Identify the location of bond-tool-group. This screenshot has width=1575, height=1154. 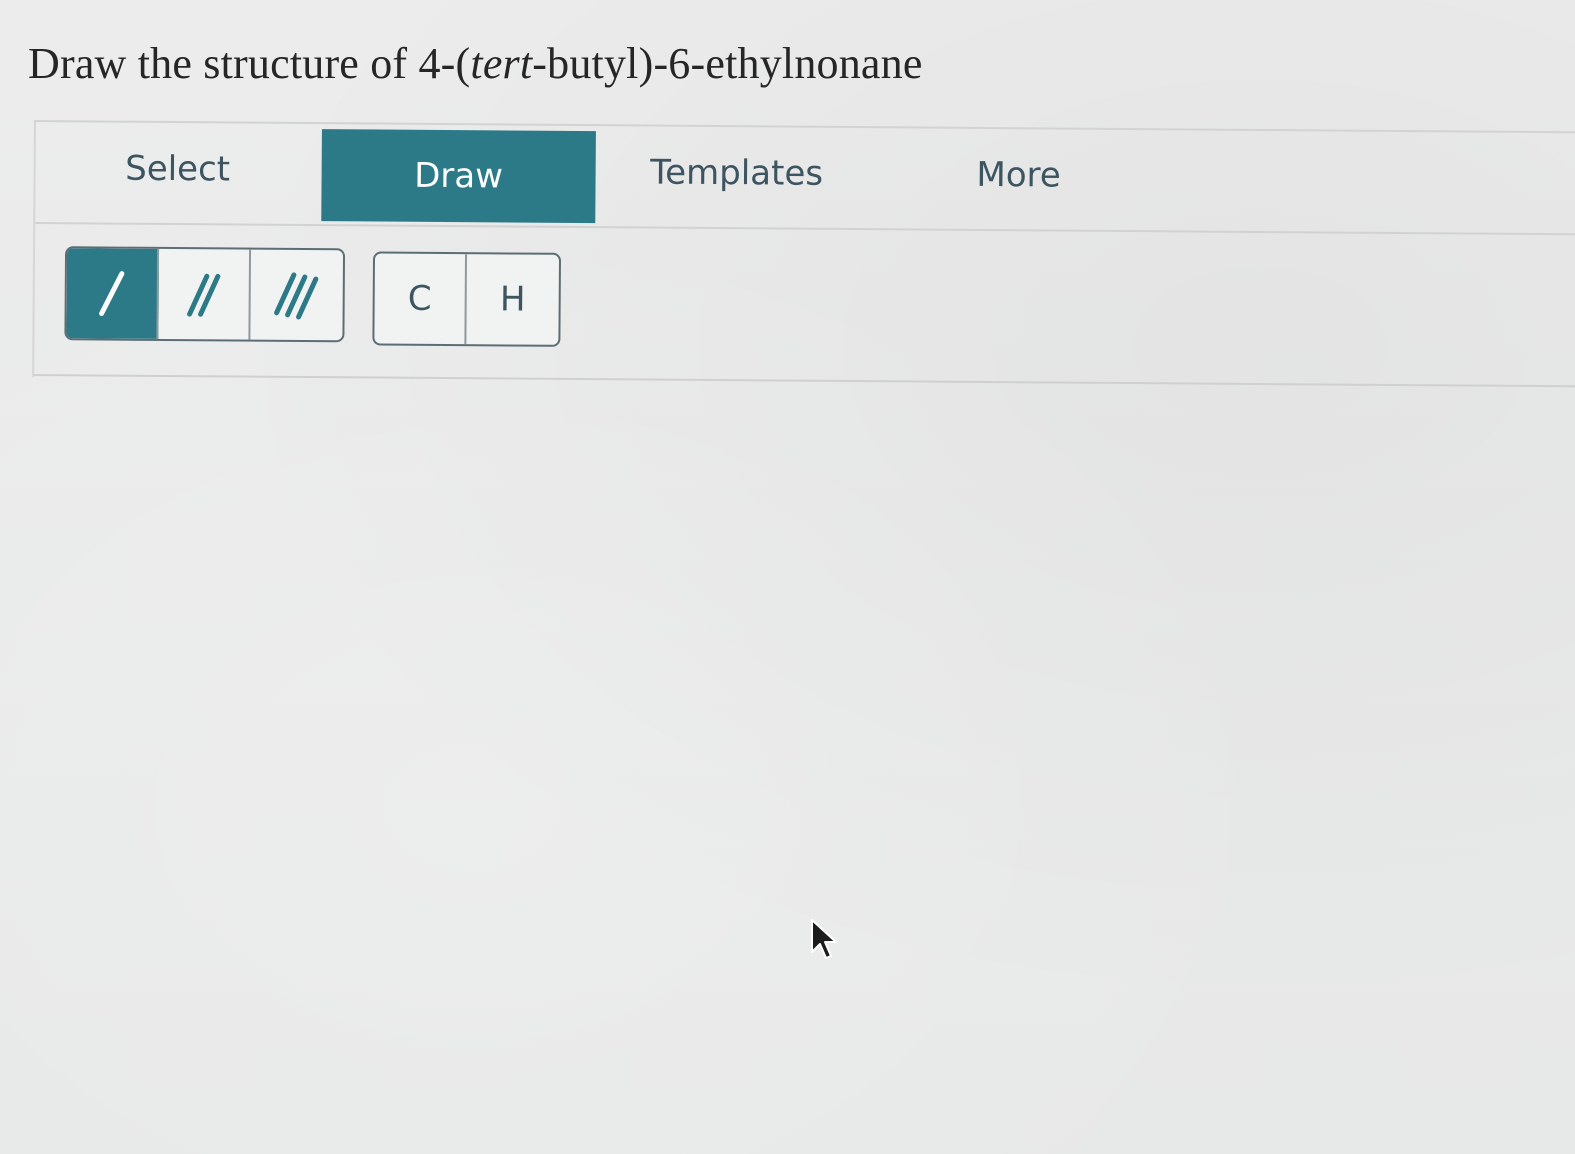
(205, 294).